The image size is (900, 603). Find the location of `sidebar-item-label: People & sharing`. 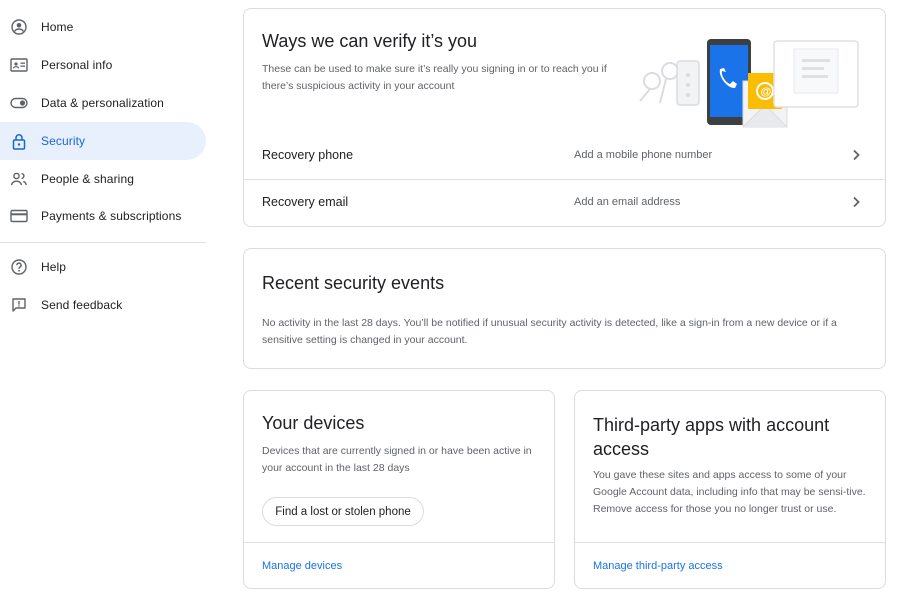

sidebar-item-label: People & sharing is located at coordinates (87, 179).